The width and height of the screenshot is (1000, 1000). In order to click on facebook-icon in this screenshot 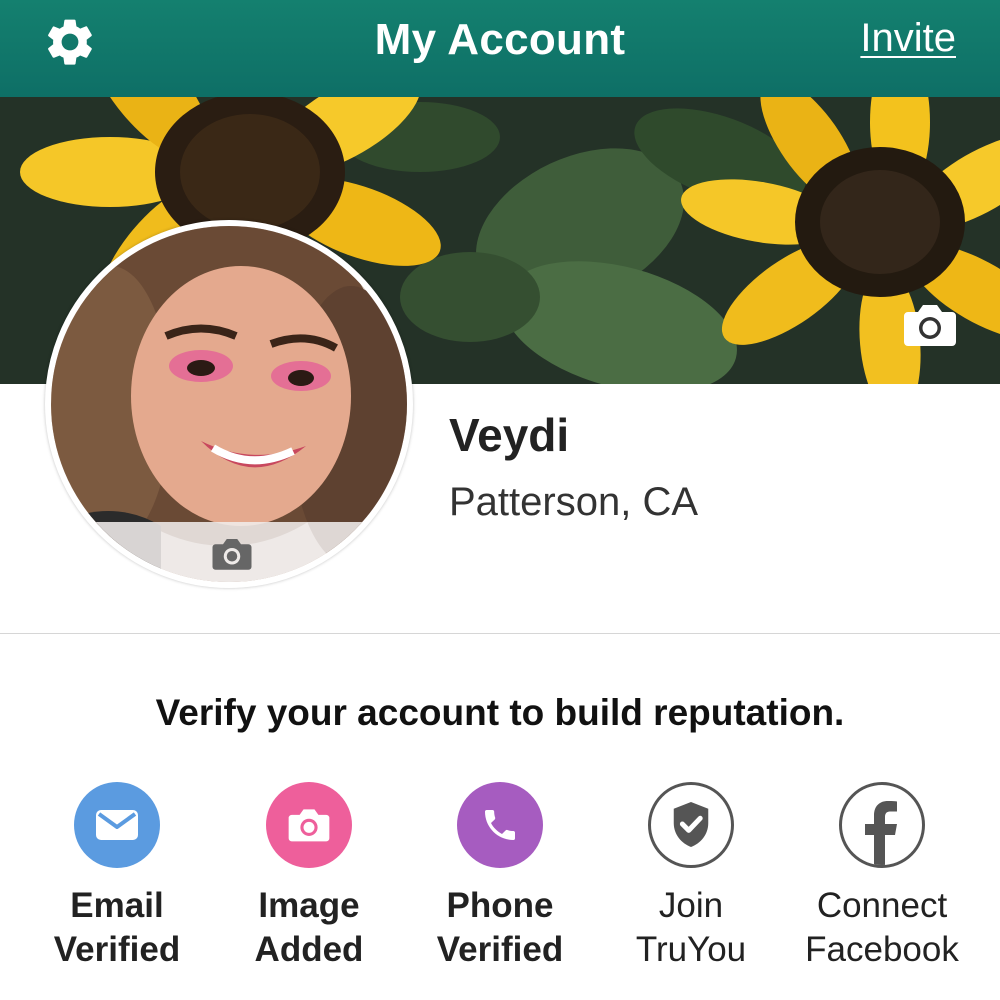, I will do `click(882, 825)`.